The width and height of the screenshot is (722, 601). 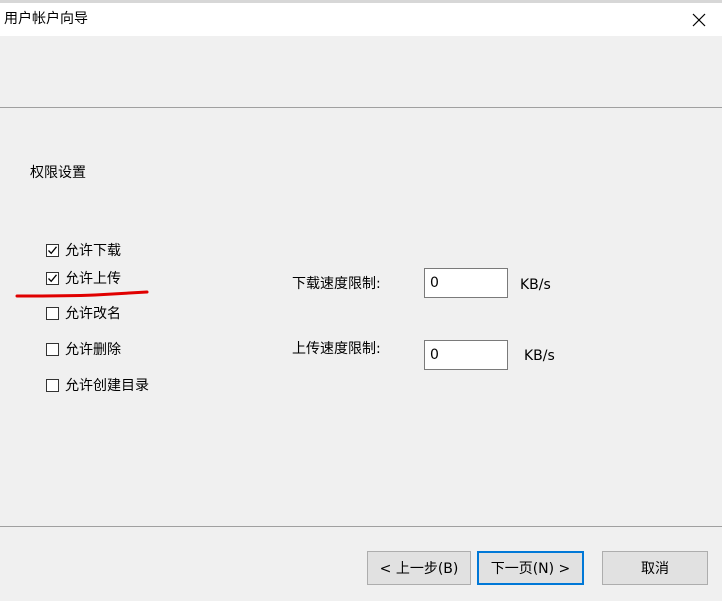 I want to click on upload-limit-input, so click(x=466, y=355).